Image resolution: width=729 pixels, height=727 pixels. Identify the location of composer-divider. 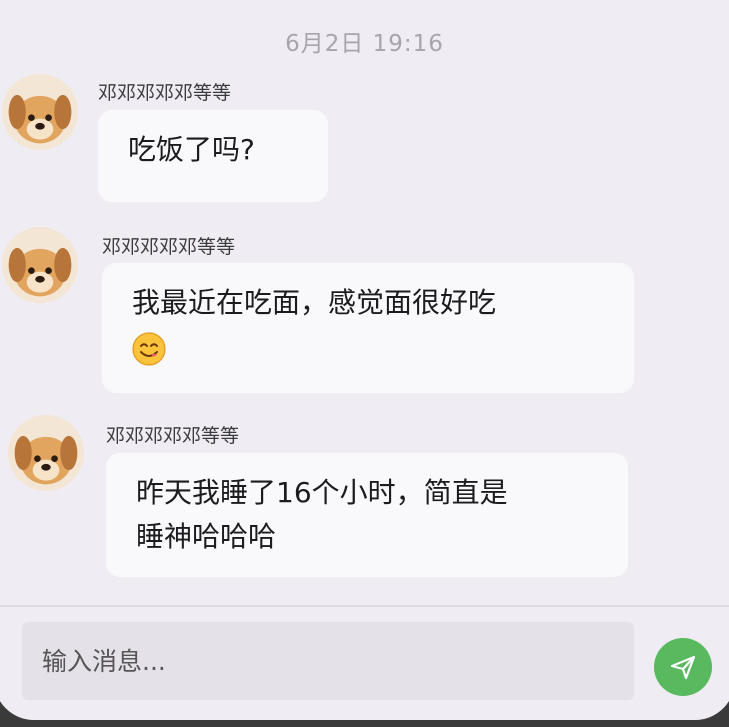
(364, 606).